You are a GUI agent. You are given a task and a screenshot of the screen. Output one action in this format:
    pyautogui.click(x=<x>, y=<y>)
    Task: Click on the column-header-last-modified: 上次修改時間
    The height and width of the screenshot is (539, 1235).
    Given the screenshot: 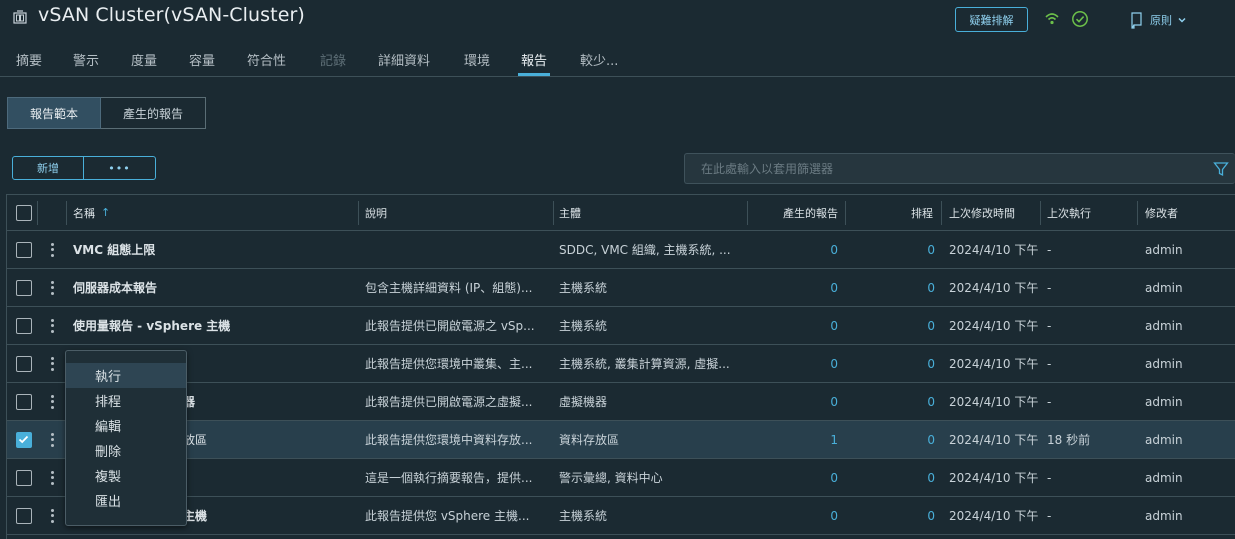 What is the action you would take?
    pyautogui.click(x=982, y=212)
    